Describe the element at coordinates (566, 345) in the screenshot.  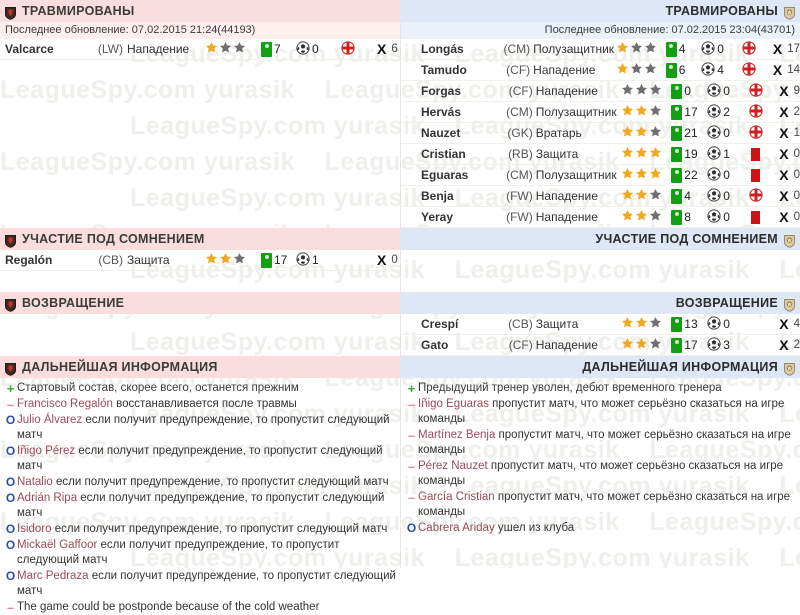
I see `player-role: Нападение` at that location.